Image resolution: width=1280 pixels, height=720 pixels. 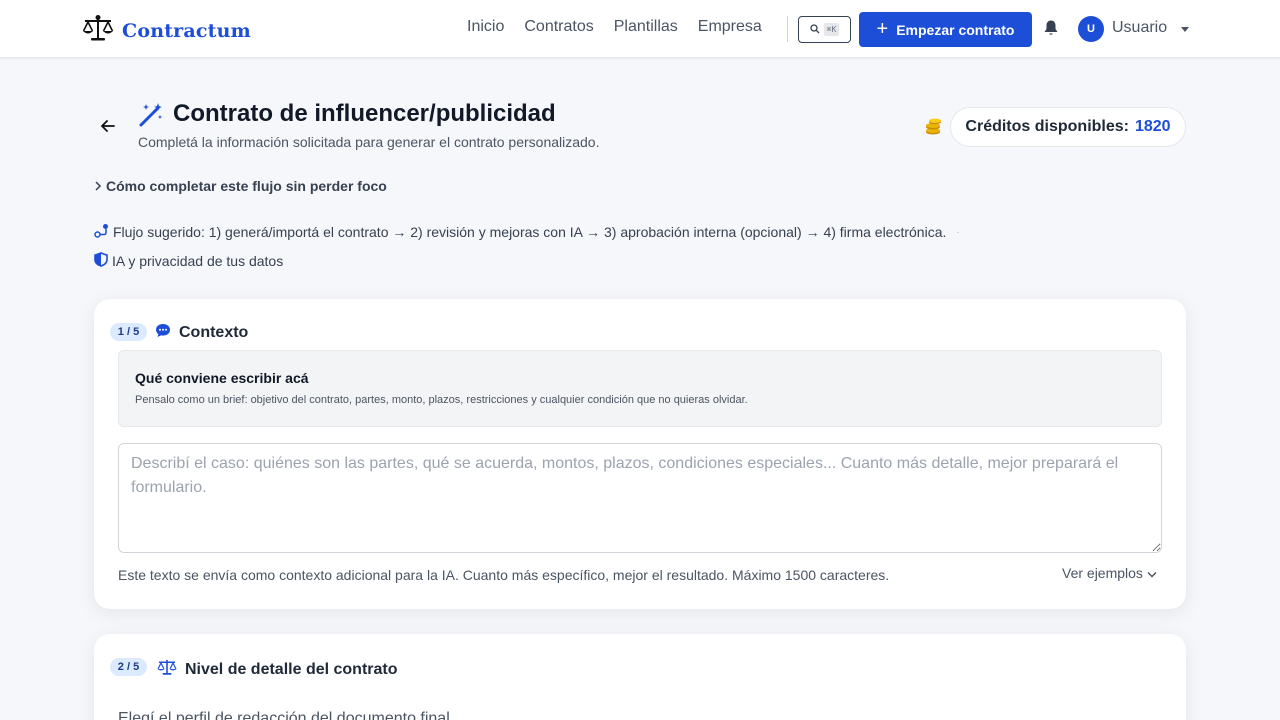 I want to click on examples-toggle: Ver ejemplos, so click(x=1109, y=573).